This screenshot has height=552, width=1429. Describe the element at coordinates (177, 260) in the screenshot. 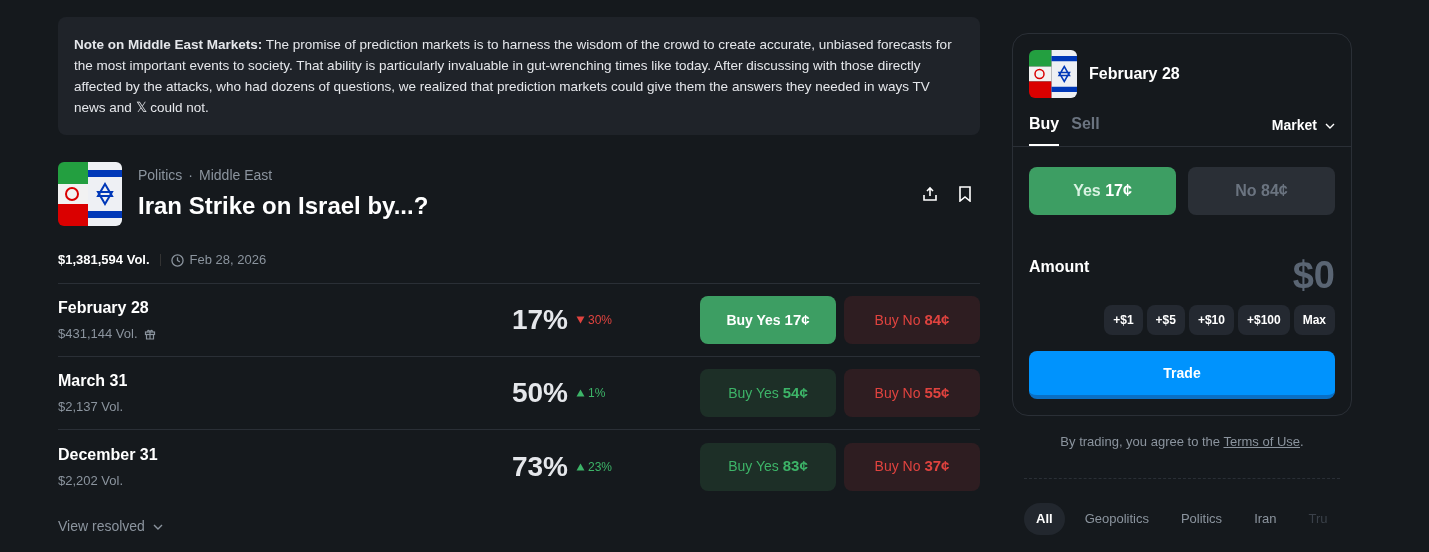

I see `clock-icon` at that location.